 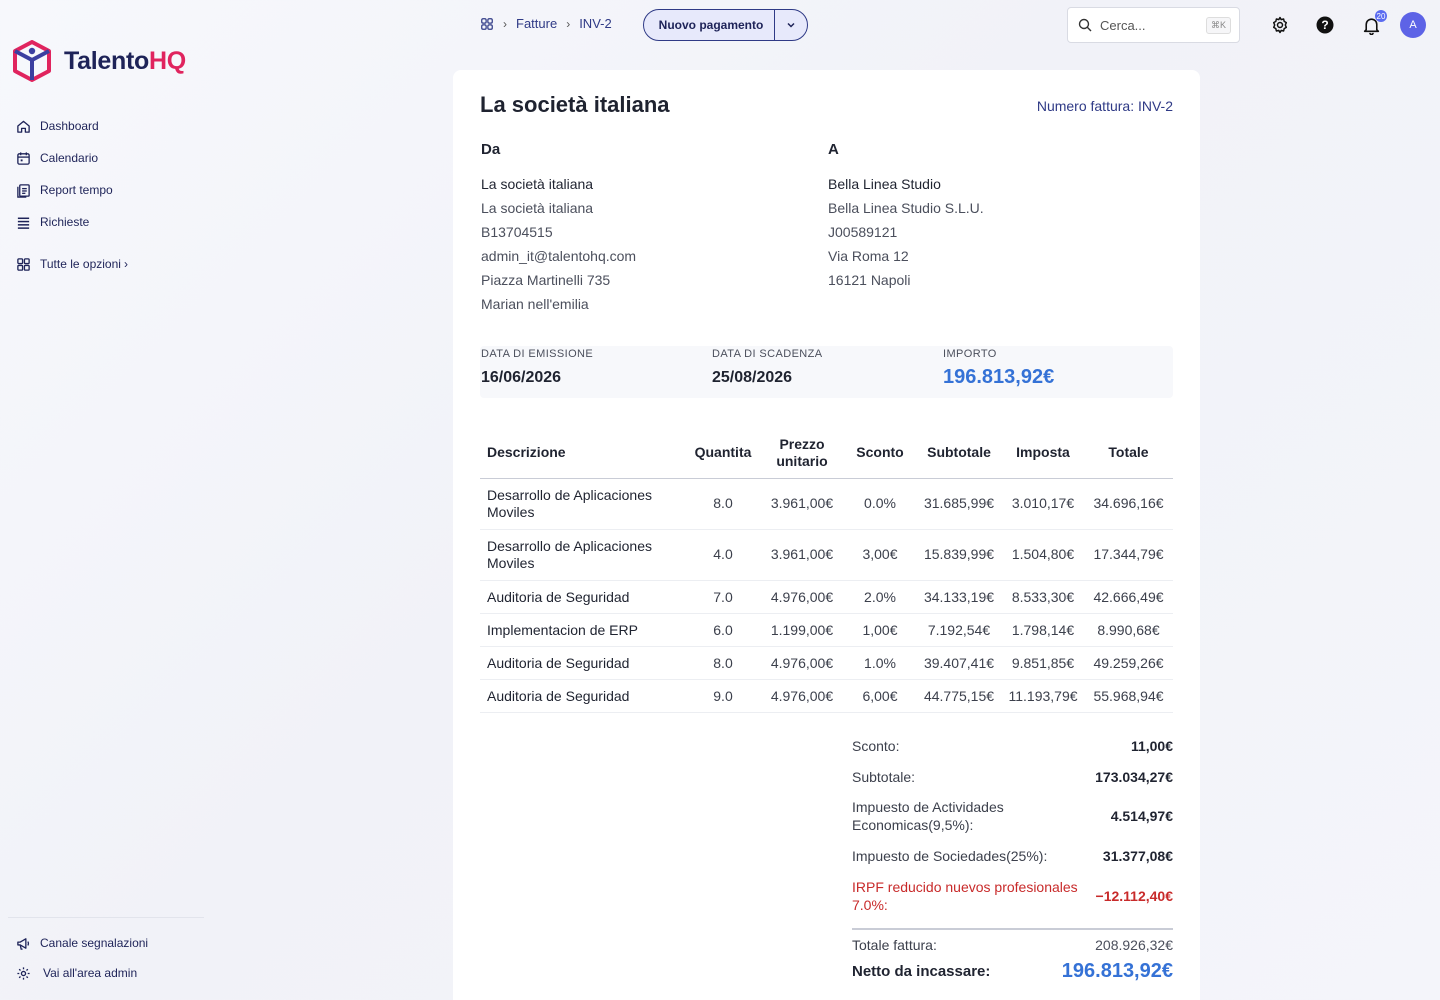 I want to click on cell-total: 17.344,79€, so click(x=1128, y=555).